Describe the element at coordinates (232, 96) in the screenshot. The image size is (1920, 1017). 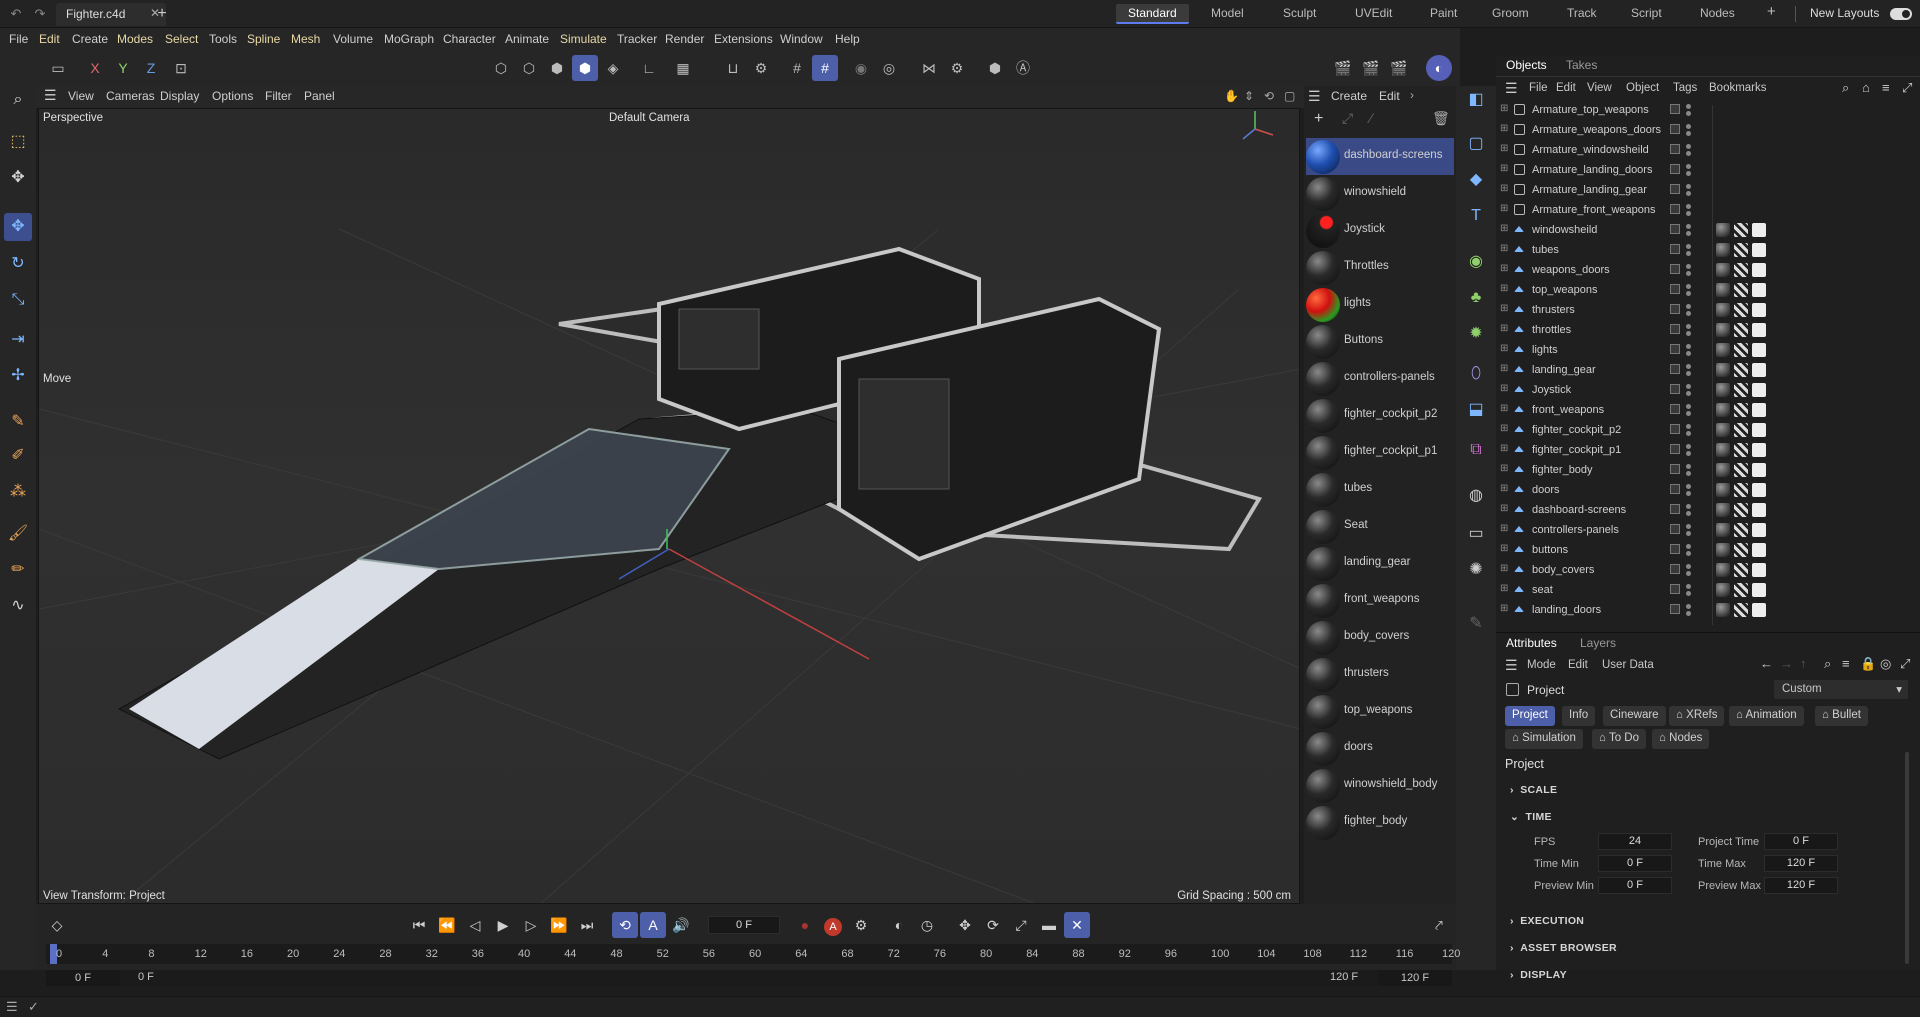
I see `viewport-menu-options: Options` at that location.